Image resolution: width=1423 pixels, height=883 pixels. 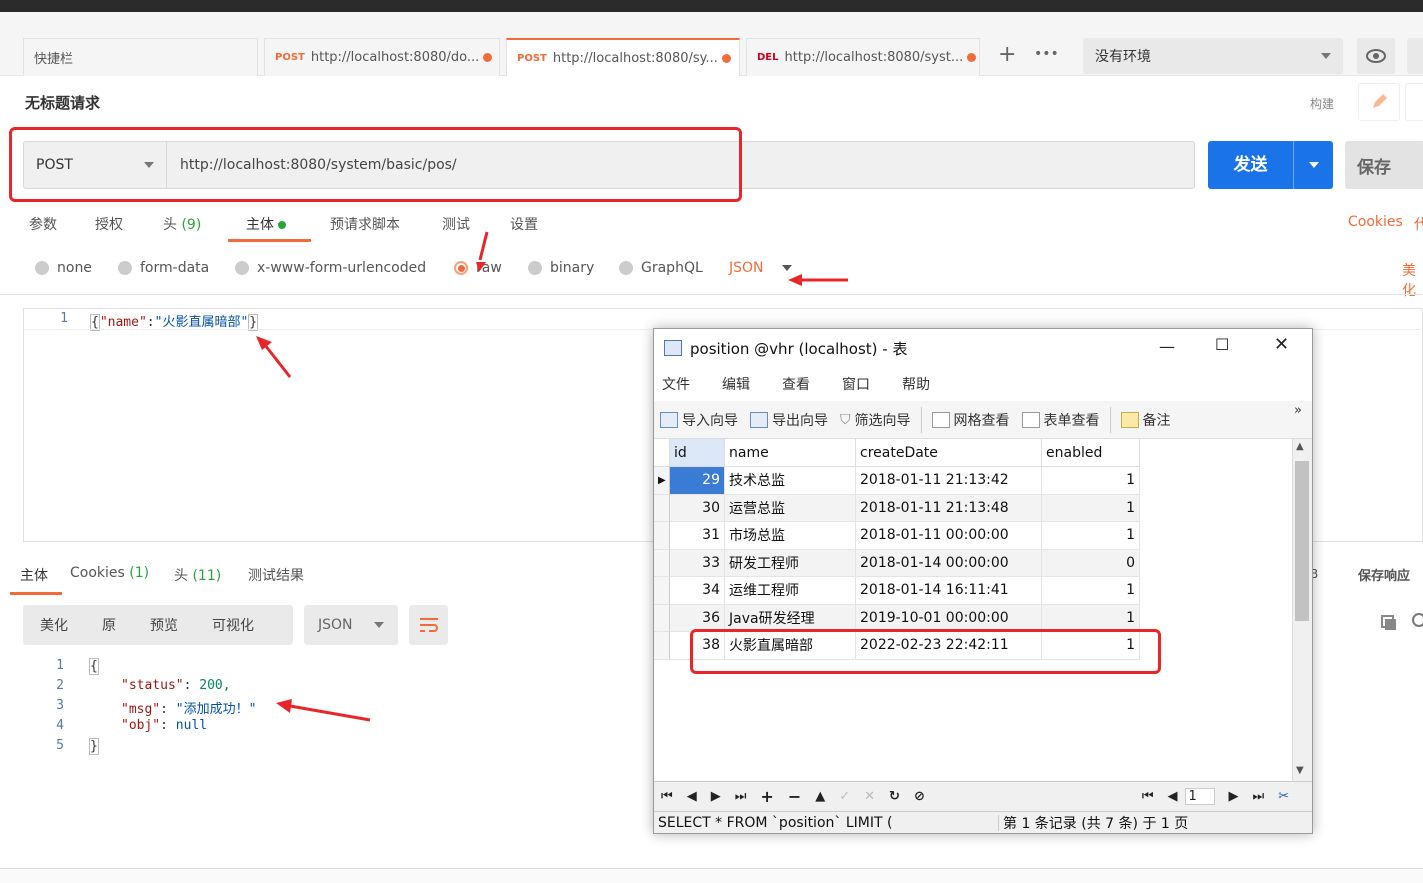 What do you see at coordinates (1375, 222) in the screenshot?
I see `cookies-link: Cookies` at bounding box center [1375, 222].